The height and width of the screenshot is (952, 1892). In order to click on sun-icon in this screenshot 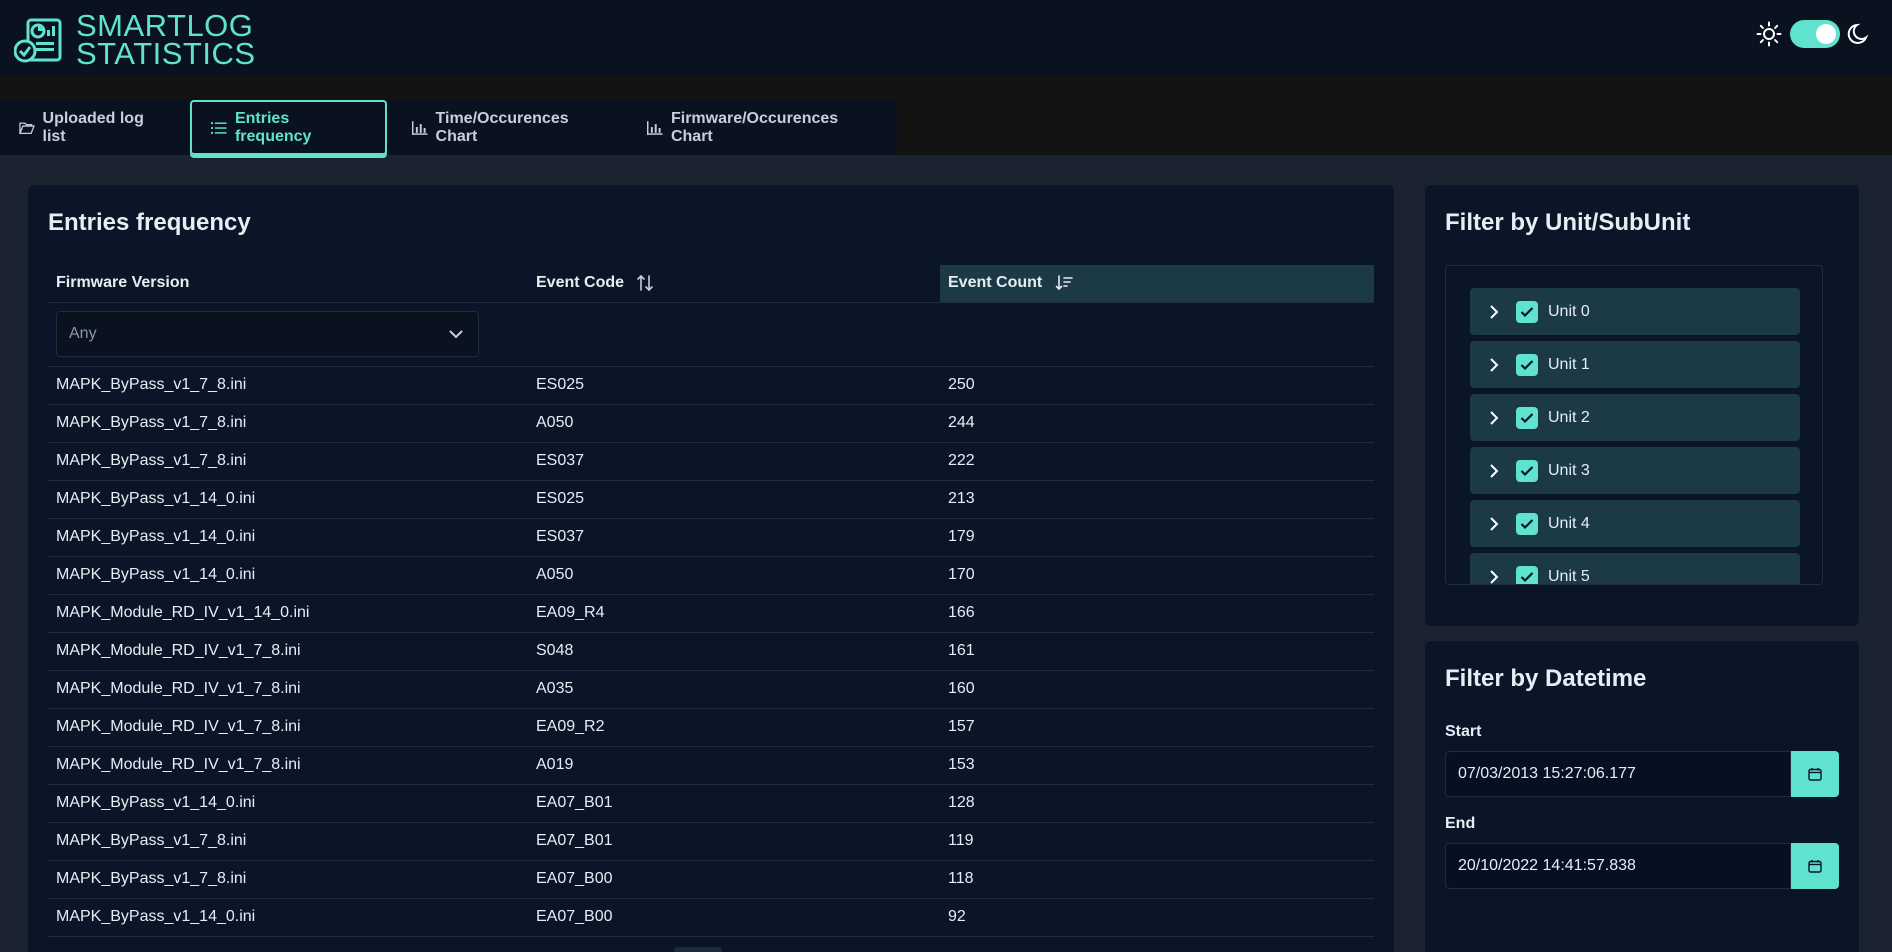, I will do `click(1769, 34)`.